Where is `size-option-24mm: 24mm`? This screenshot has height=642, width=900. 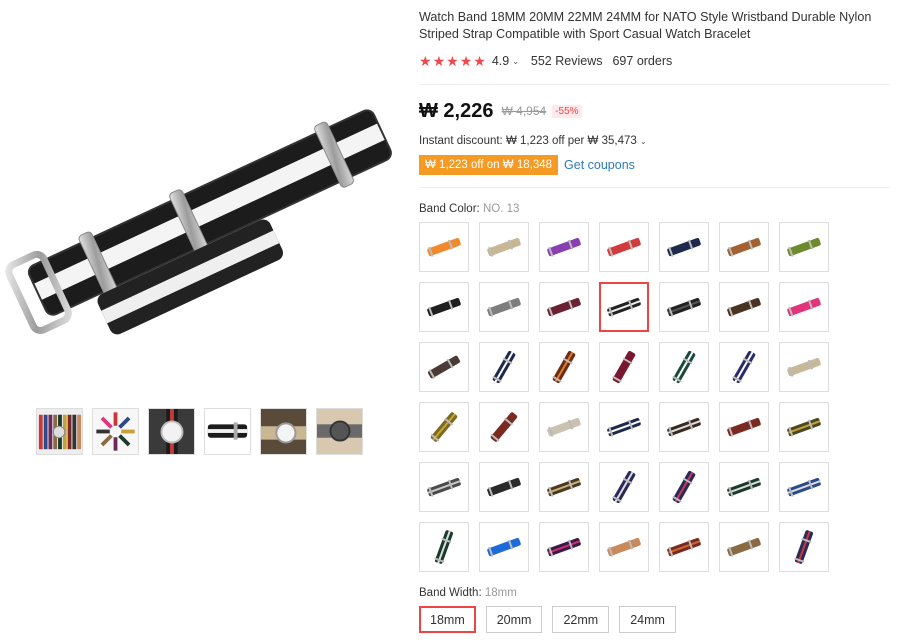 size-option-24mm: 24mm is located at coordinates (647, 619).